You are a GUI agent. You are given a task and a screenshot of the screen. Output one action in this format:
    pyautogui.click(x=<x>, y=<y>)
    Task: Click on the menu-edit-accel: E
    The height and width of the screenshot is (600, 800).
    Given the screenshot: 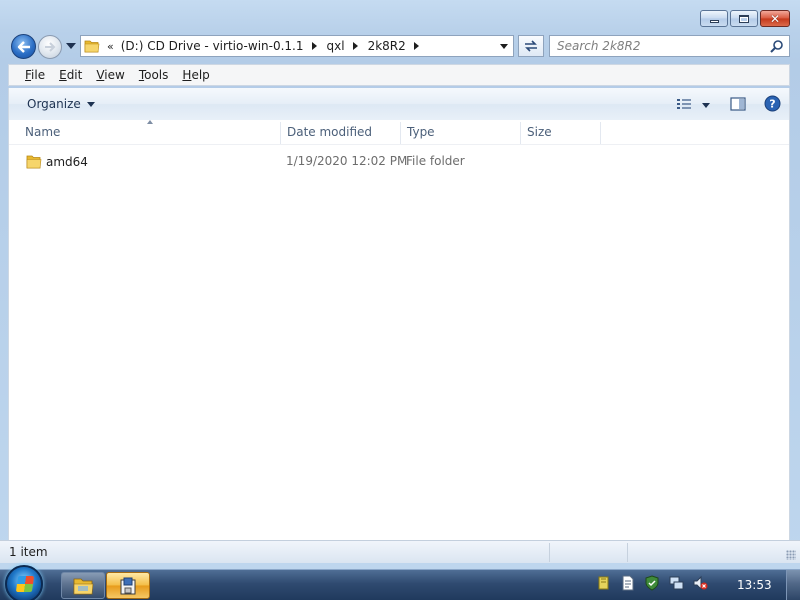 What is the action you would take?
    pyautogui.click(x=63, y=75)
    